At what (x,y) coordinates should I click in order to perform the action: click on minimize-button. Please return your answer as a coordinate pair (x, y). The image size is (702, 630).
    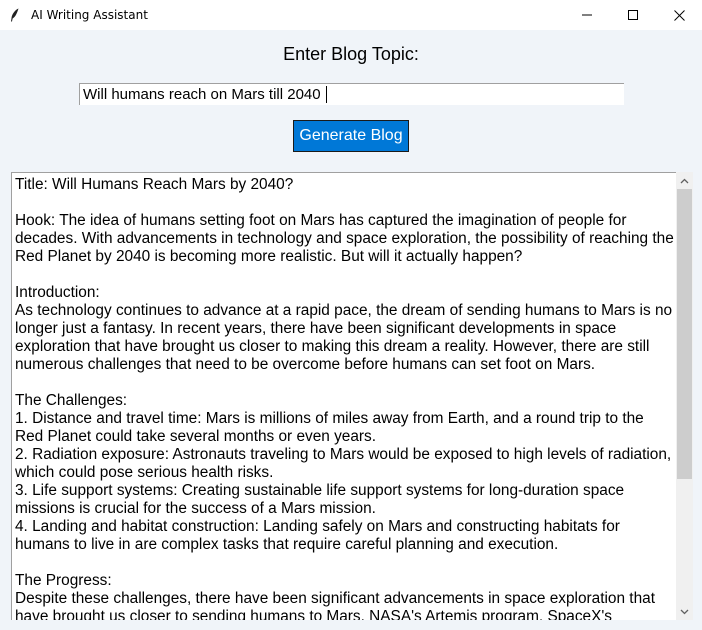
    Looking at the image, I should click on (587, 15).